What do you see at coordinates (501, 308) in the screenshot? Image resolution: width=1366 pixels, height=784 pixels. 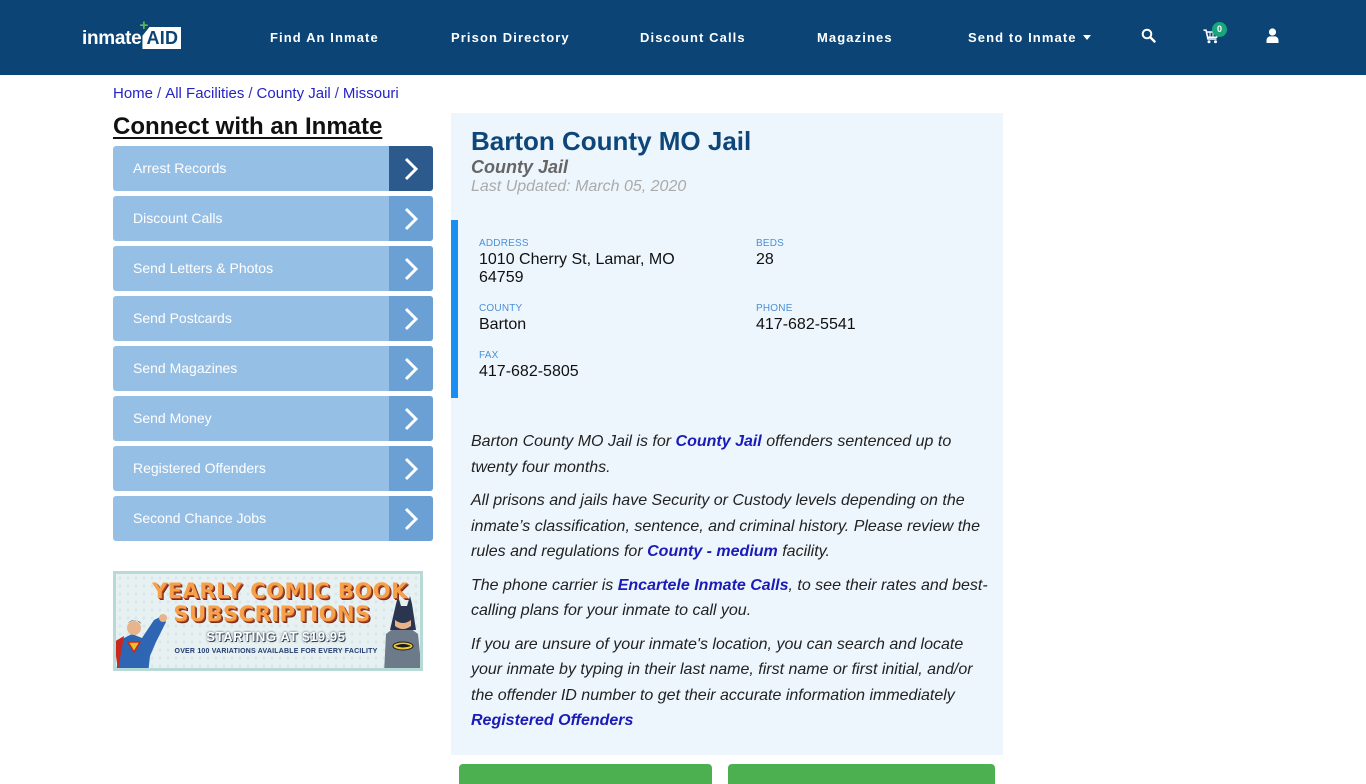 I see `county-label: COUNTY` at bounding box center [501, 308].